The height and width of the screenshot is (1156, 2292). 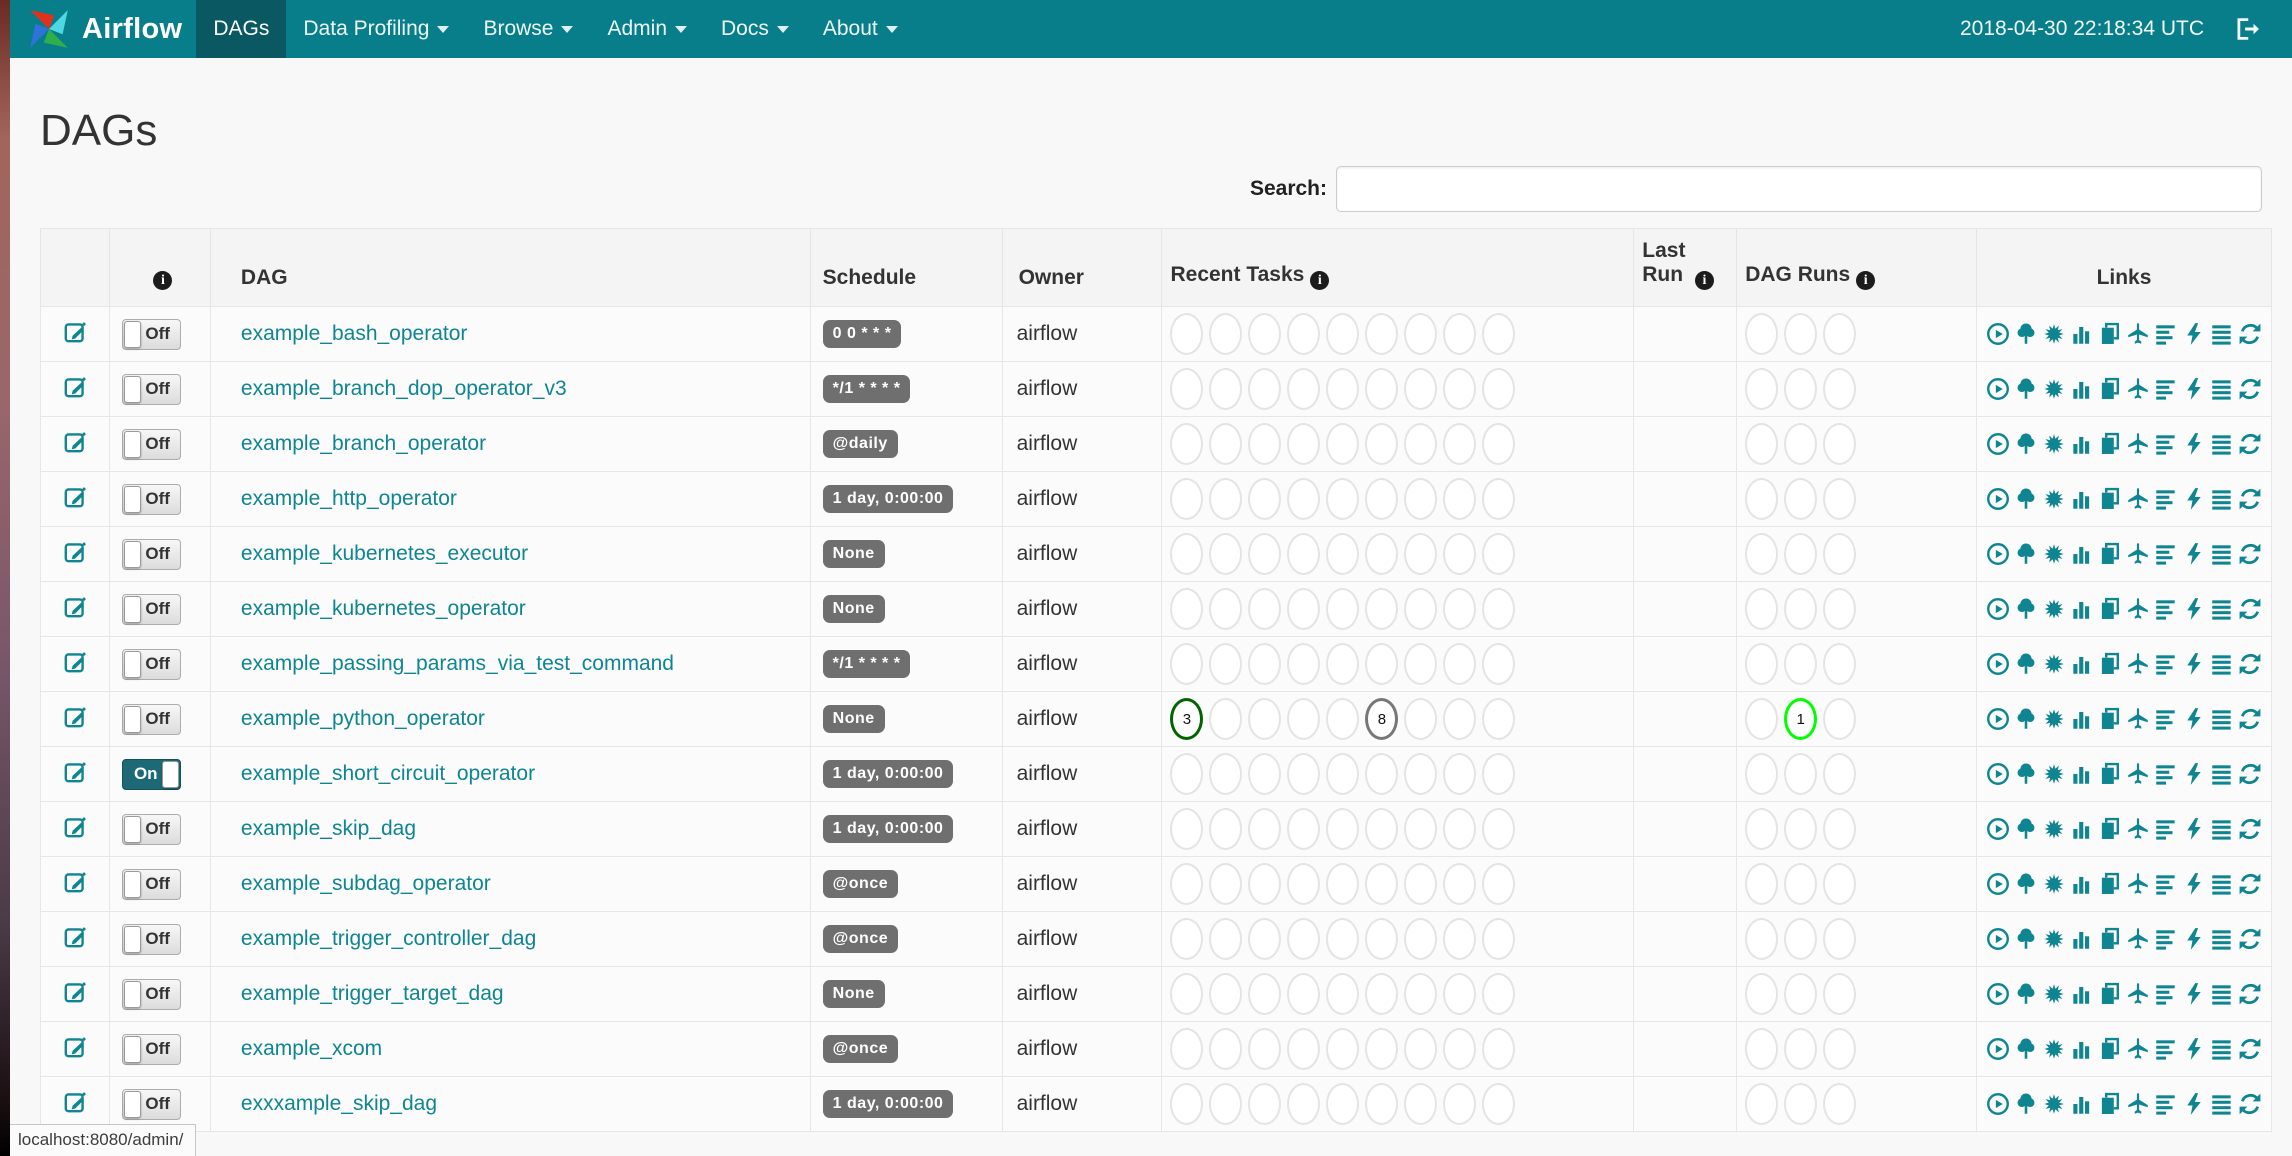 What do you see at coordinates (383, 608) in the screenshot?
I see `dag-name-link: example_kubernetes_operator` at bounding box center [383, 608].